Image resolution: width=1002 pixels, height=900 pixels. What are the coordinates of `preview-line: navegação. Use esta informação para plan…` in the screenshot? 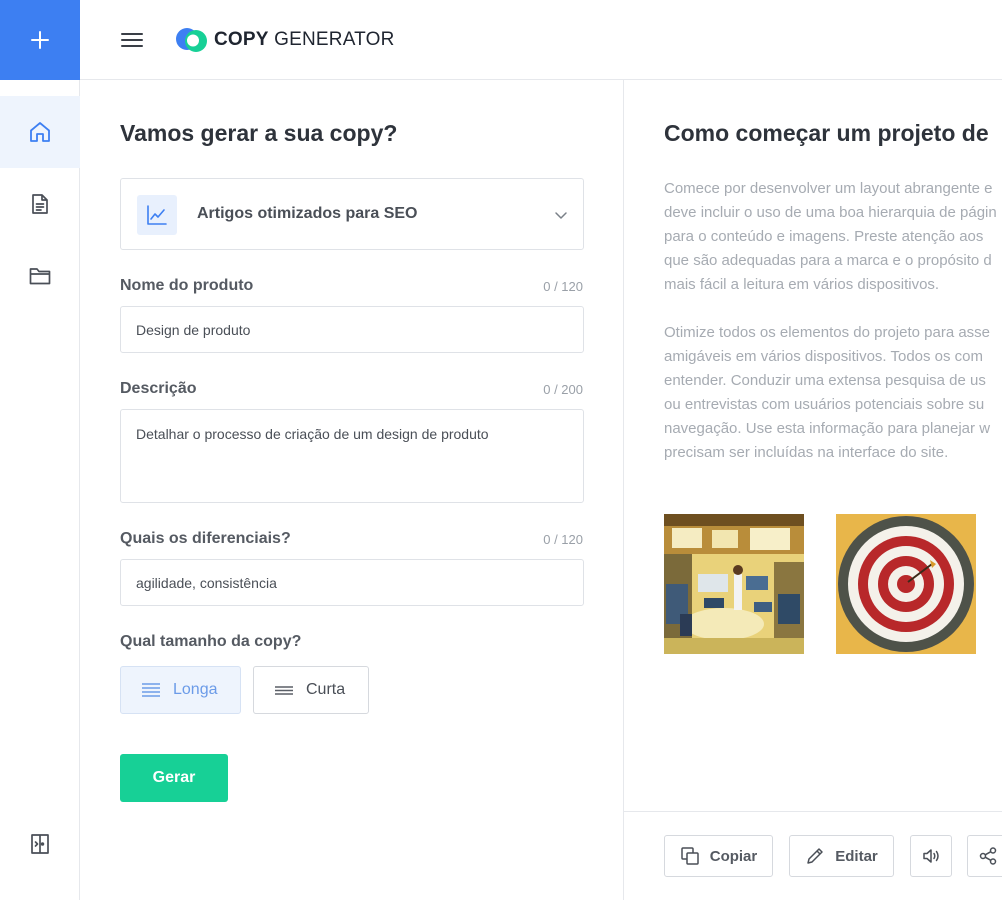 It's located at (827, 428).